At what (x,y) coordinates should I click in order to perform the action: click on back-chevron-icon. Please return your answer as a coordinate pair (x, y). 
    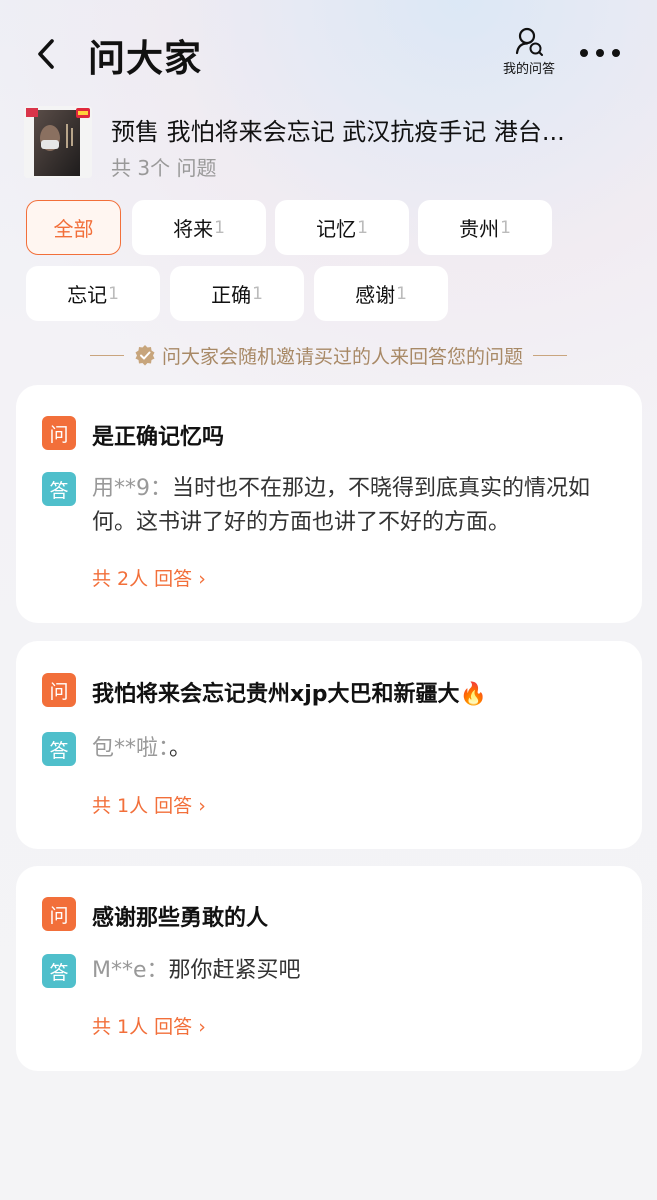
    Looking at the image, I should click on (46, 54).